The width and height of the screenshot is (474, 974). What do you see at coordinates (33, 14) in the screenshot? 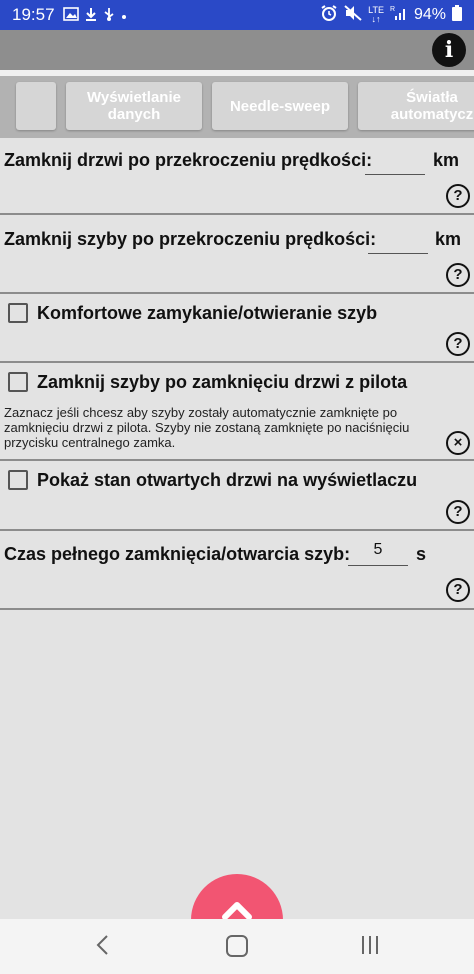
I see `status-time: 19:57` at bounding box center [33, 14].